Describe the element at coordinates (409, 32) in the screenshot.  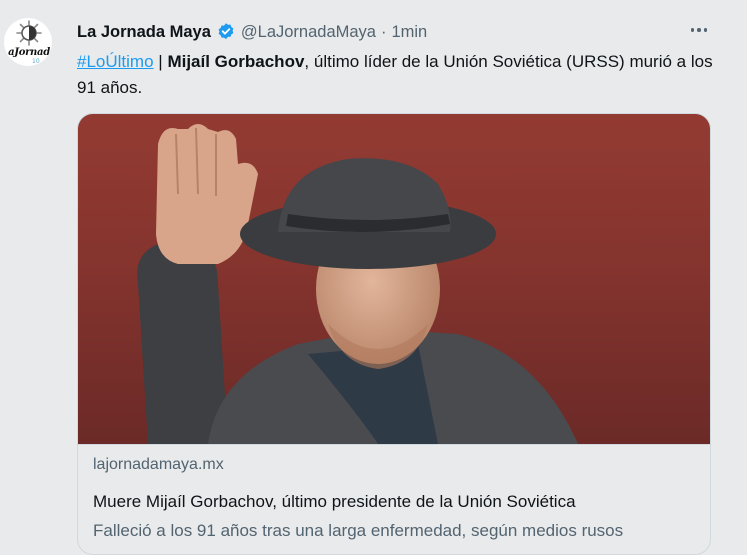
I see `timestamp: 1min` at that location.